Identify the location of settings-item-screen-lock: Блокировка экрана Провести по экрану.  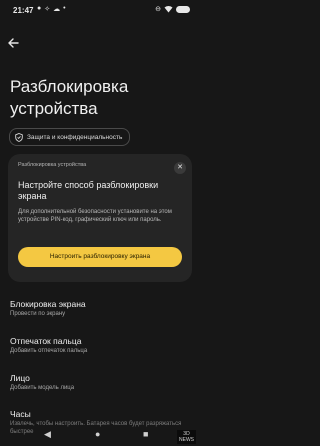
(100, 308).